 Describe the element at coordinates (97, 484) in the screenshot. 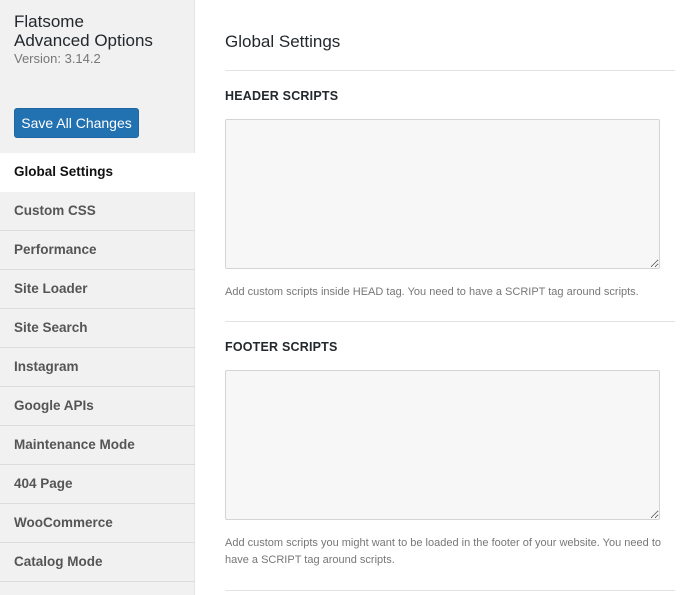

I see `sidebar-item-404-page: 404 Page` at that location.